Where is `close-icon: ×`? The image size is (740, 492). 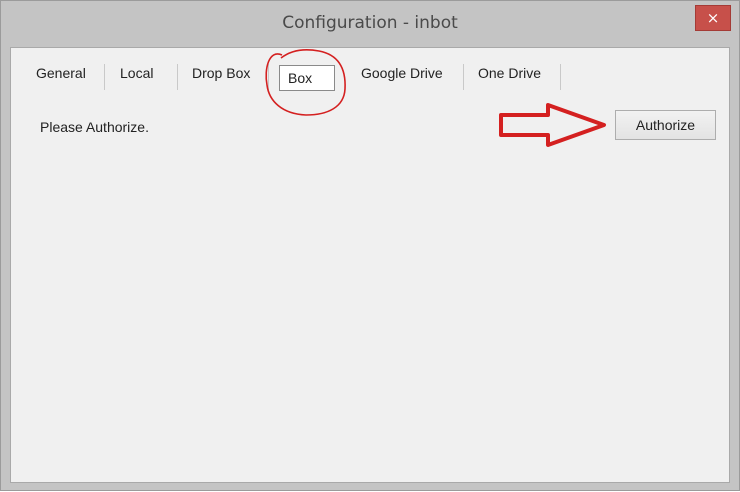 close-icon: × is located at coordinates (713, 18).